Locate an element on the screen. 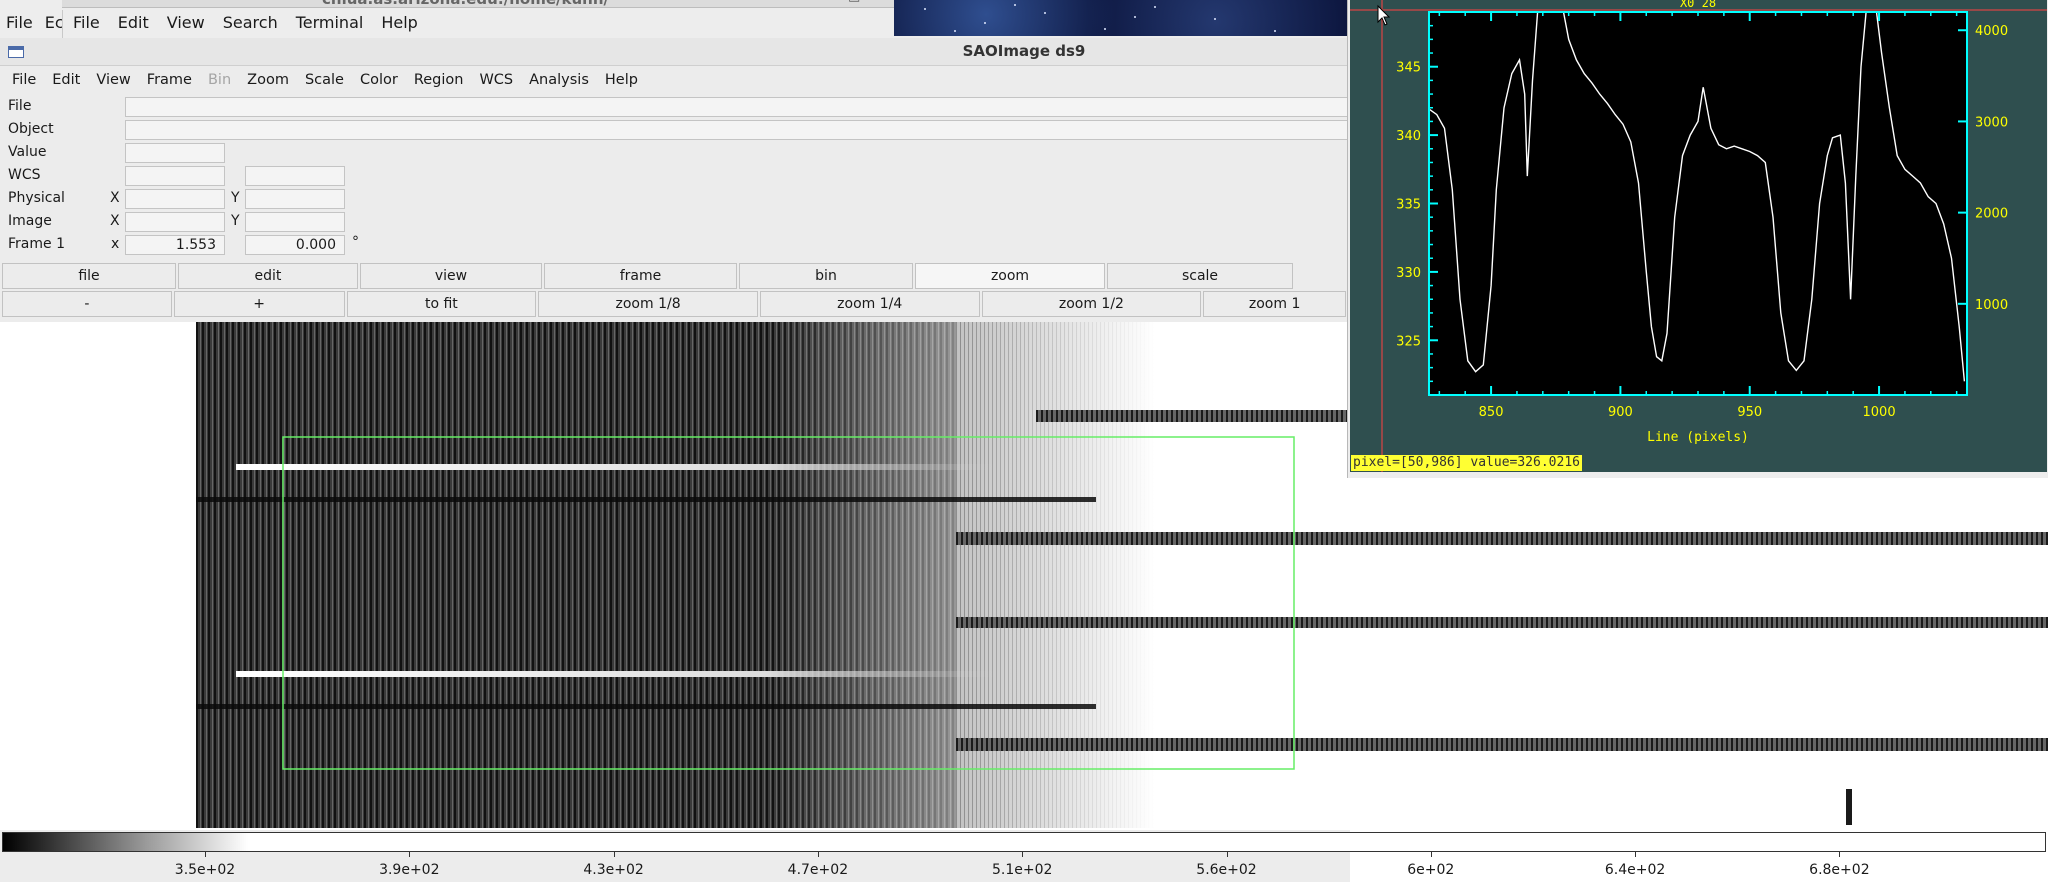 The height and width of the screenshot is (882, 2048). value-field is located at coordinates (175, 153).